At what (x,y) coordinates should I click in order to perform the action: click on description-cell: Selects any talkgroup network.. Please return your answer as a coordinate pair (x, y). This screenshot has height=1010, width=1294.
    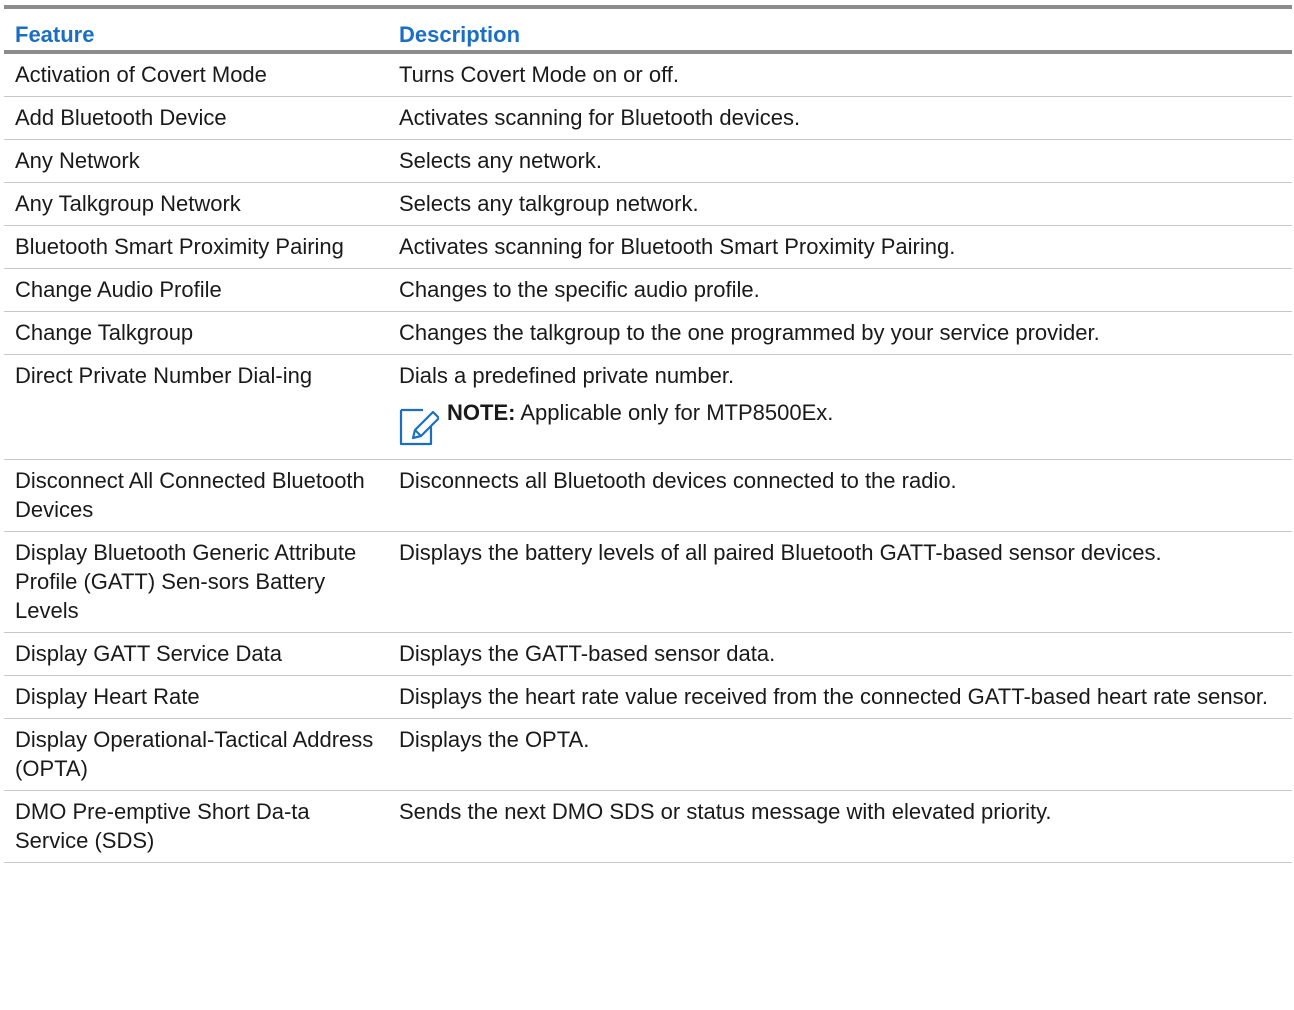
    Looking at the image, I should click on (549, 203).